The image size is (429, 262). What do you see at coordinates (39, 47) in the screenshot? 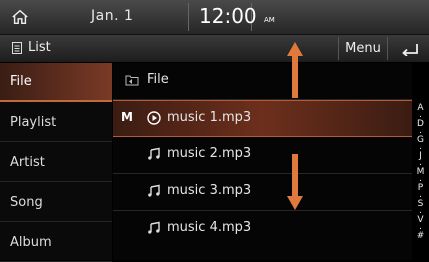
I see `page-title: List` at bounding box center [39, 47].